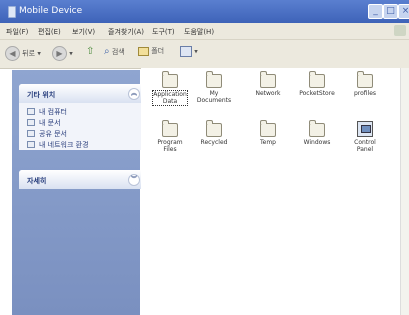 This screenshot has width=409, height=315. I want to click on views-button: ▾, so click(189, 51).